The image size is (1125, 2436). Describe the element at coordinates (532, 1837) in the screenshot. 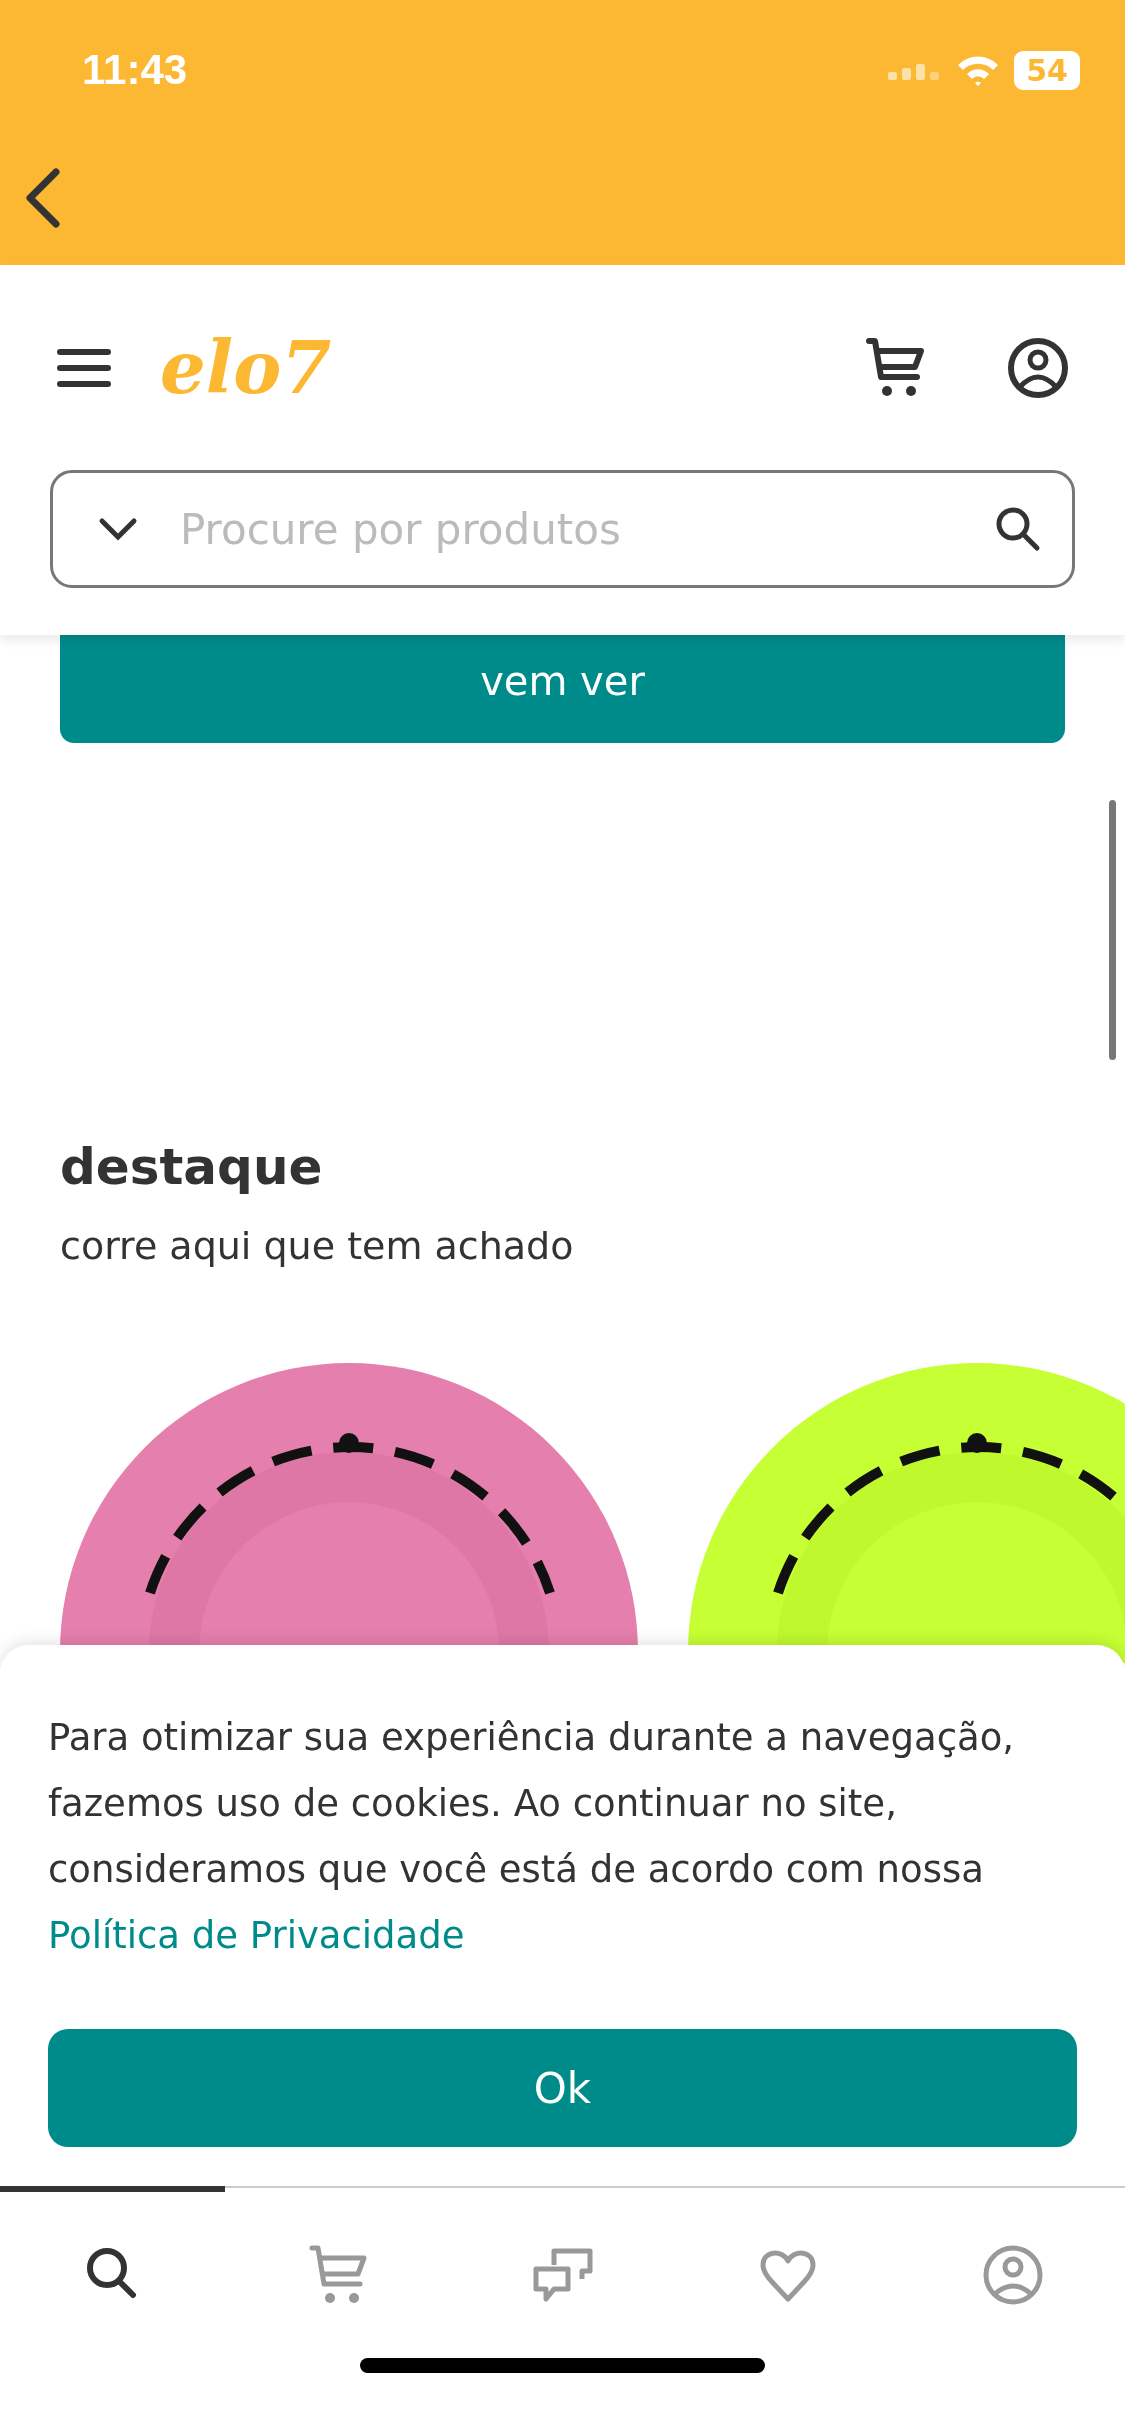

I see `cookie-text: Para otimizar sua experiência durante a navegação, fazemos uso de cookies. Ao continuar no site, consideramos que você está de acordo com nossa Política de Privacidade` at that location.